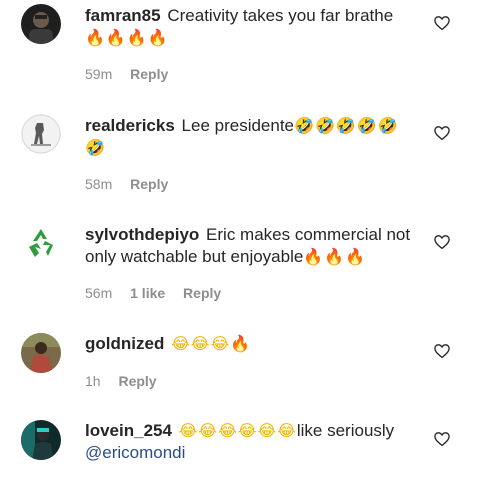  What do you see at coordinates (142, 234) in the screenshot?
I see `username: sylvothdepiyo` at bounding box center [142, 234].